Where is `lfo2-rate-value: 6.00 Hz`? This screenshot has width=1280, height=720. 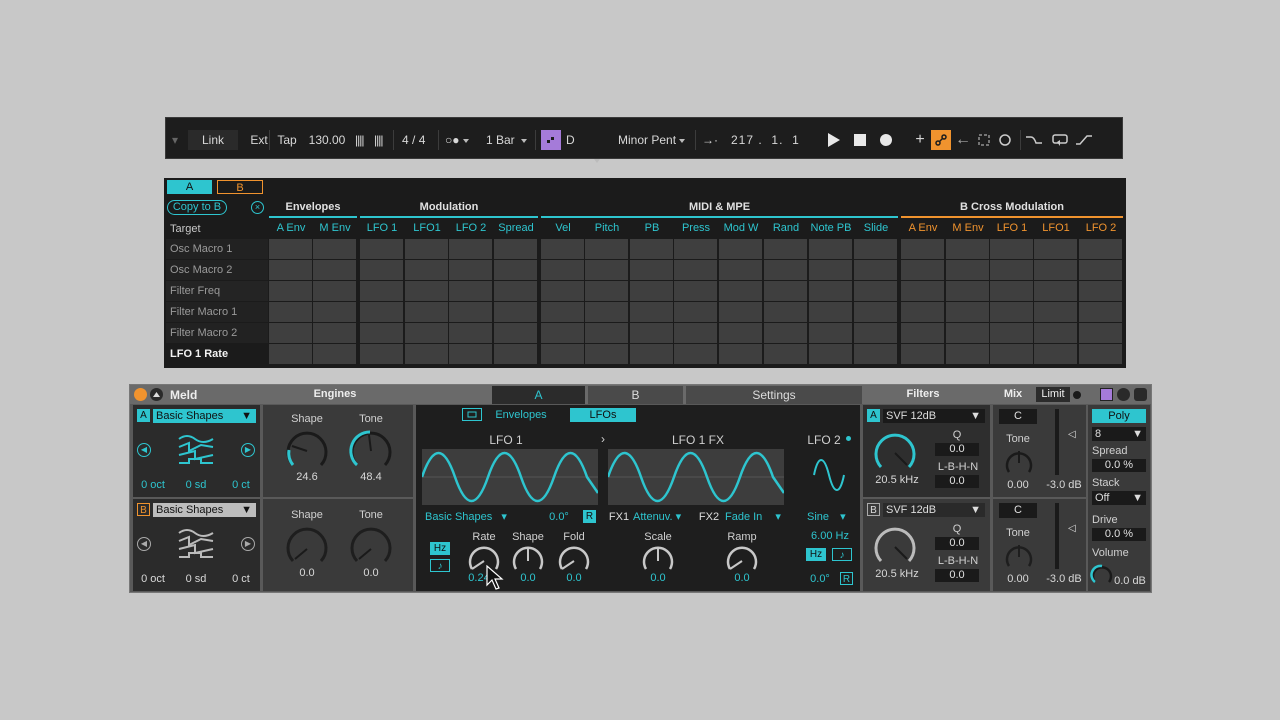 lfo2-rate-value: 6.00 Hz is located at coordinates (830, 536).